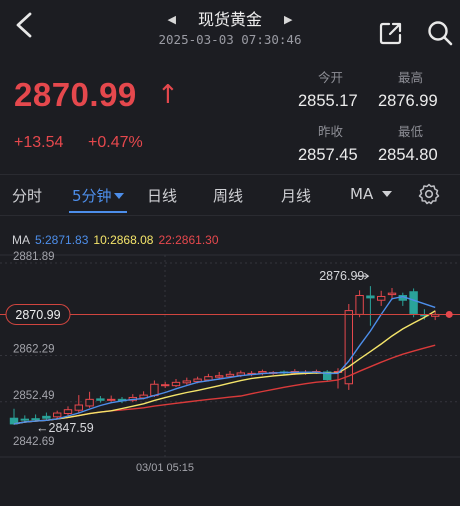  Describe the element at coordinates (62, 240) in the screenshot. I see `ma5-value: 5:2871.83` at that location.